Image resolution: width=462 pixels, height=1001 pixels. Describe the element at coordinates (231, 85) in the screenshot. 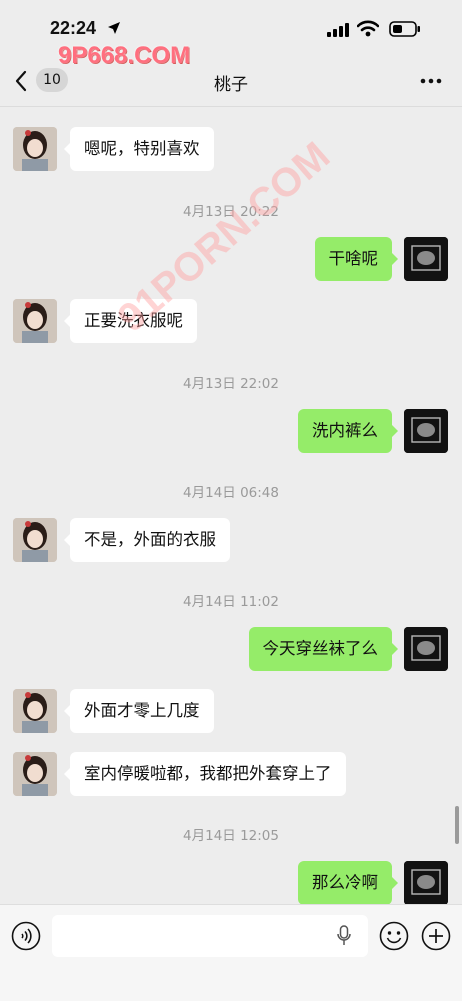

I see `chat-title: 桃子` at that location.